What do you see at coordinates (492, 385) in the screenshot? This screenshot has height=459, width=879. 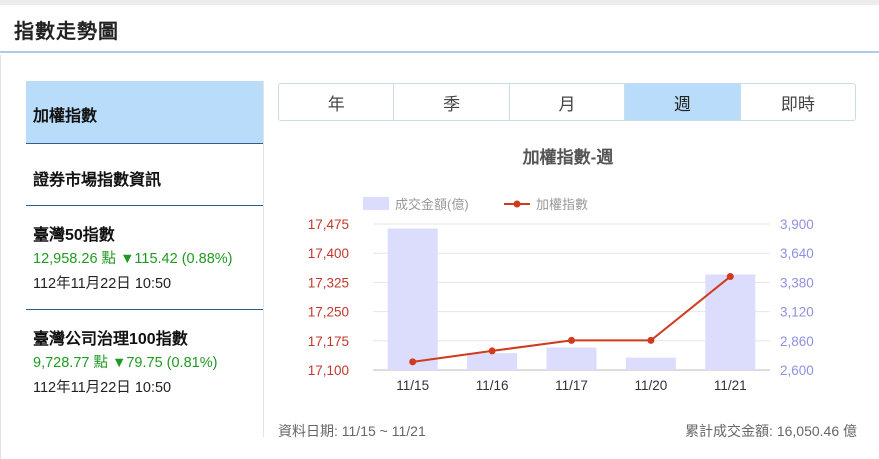 I see `x-tick-label: 11/16` at bounding box center [492, 385].